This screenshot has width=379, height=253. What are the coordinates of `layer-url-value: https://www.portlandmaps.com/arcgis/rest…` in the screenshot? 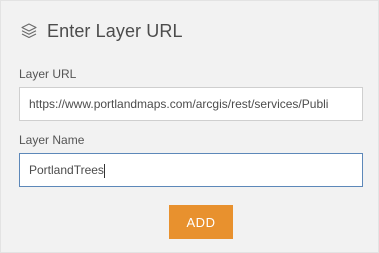 It's located at (179, 104).